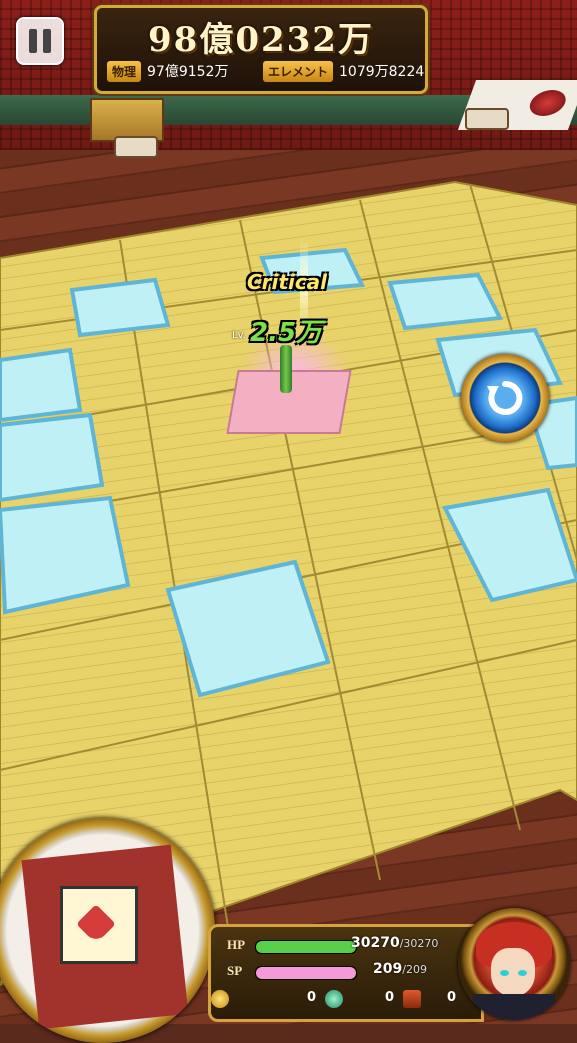 The height and width of the screenshot is (1043, 577). Describe the element at coordinates (286, 369) in the screenshot. I see `bamboo-dummy` at that location.